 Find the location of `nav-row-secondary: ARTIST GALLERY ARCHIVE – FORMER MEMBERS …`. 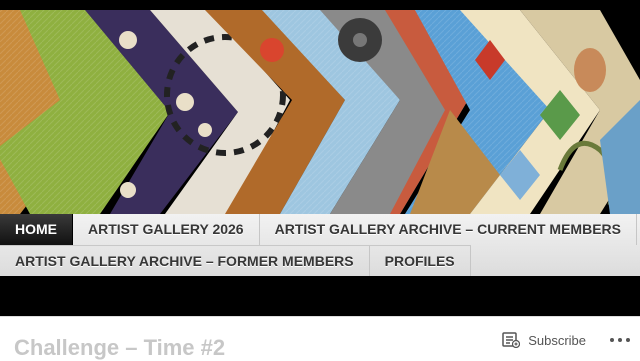

nav-row-secondary: ARTIST GALLERY ARCHIVE – FORMER MEMBERS … is located at coordinates (235, 260).